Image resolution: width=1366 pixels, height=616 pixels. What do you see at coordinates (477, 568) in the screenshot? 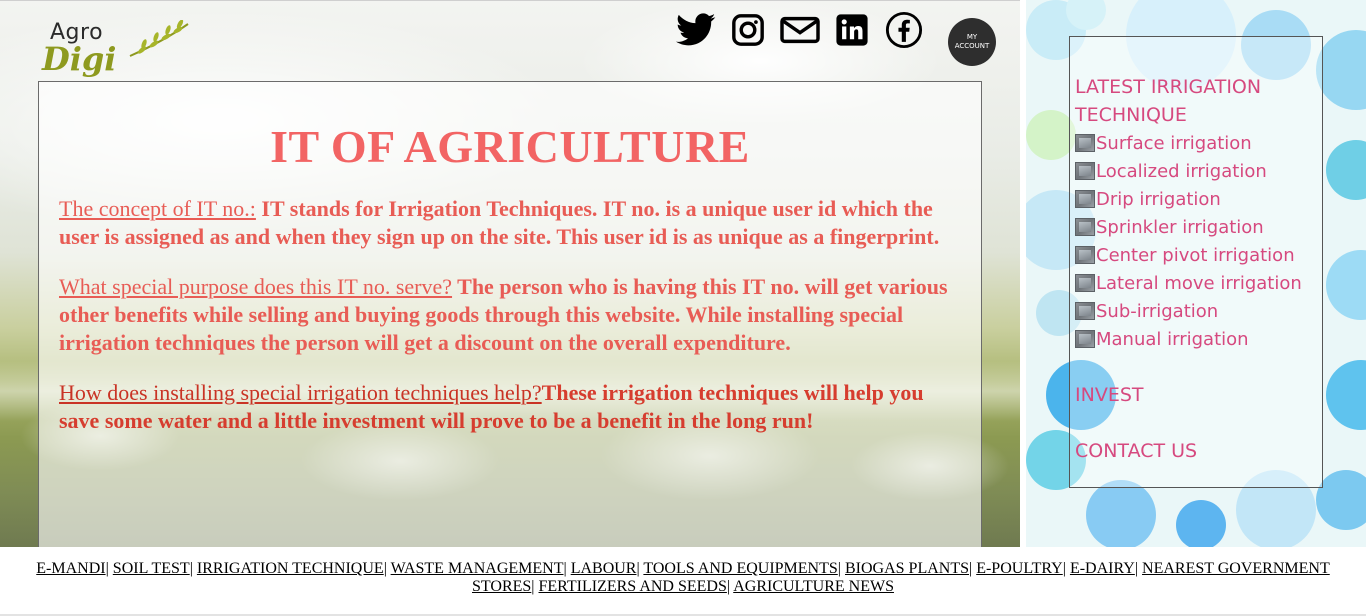
I see `footer-link-waste-management: WASTE MANAGEMENT` at bounding box center [477, 568].